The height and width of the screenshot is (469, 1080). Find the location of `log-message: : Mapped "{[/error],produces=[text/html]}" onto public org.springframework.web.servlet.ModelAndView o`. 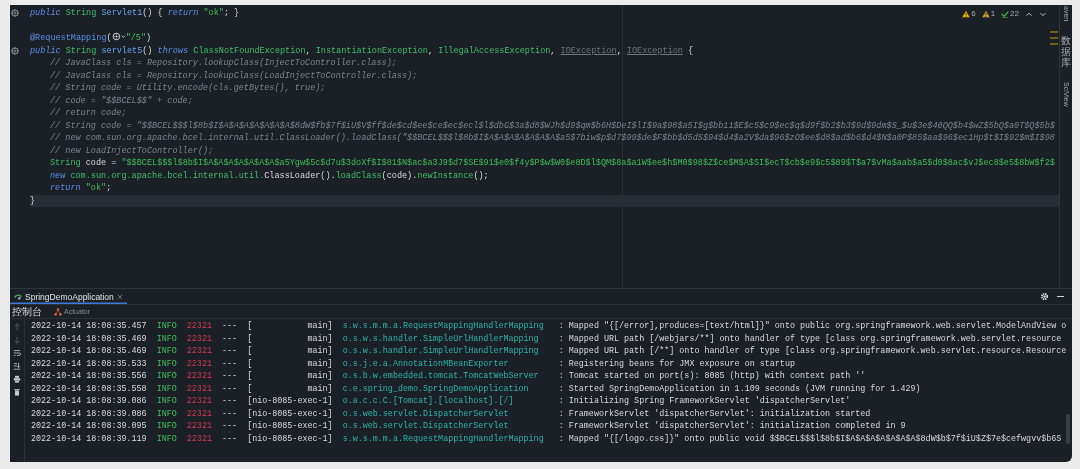

log-message: : Mapped "{[/error],produces=[text/html]}" onto public org.springframework.web.servlet.ModelAndView o is located at coordinates (812, 326).